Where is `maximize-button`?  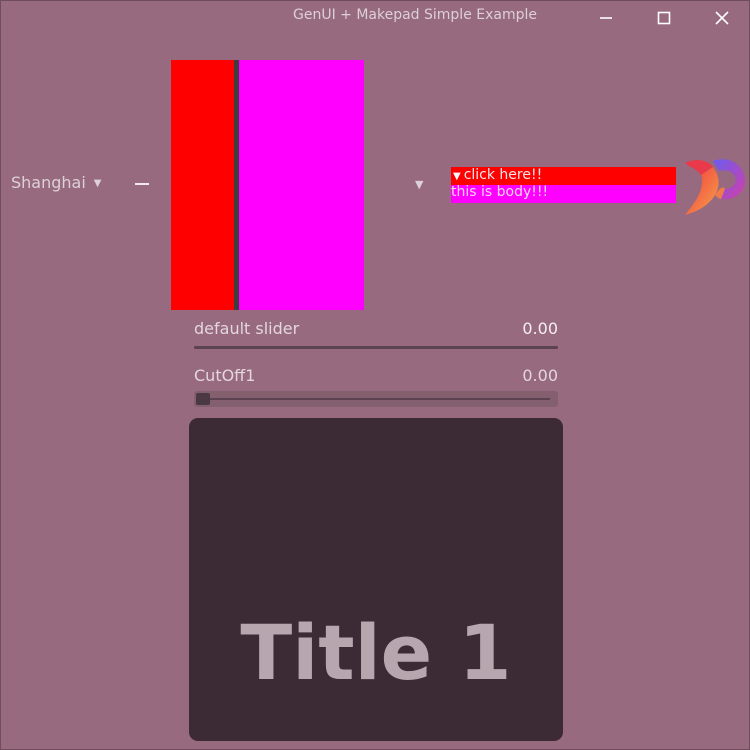
maximize-button is located at coordinates (664, 18).